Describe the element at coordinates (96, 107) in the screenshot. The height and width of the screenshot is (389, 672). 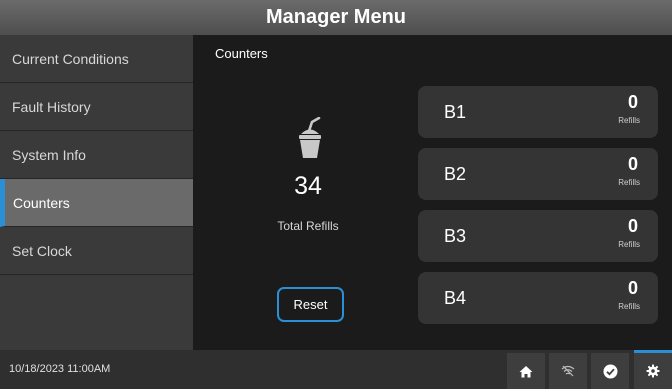
I see `sidebar-item-fault-history: Fault History` at that location.